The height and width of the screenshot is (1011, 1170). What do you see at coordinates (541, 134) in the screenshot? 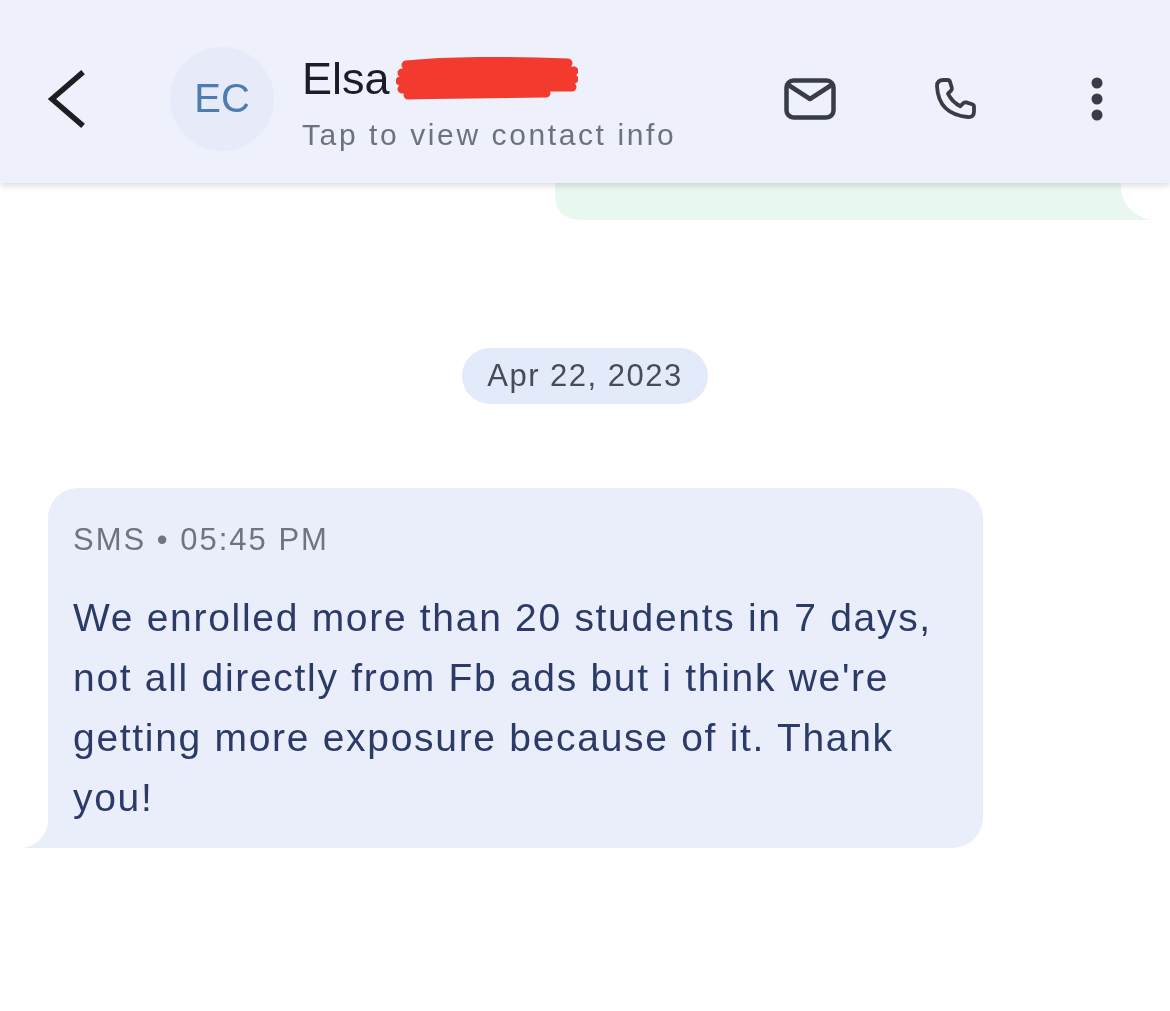
I see `contact-info-hint: Tap to view contact info` at bounding box center [541, 134].